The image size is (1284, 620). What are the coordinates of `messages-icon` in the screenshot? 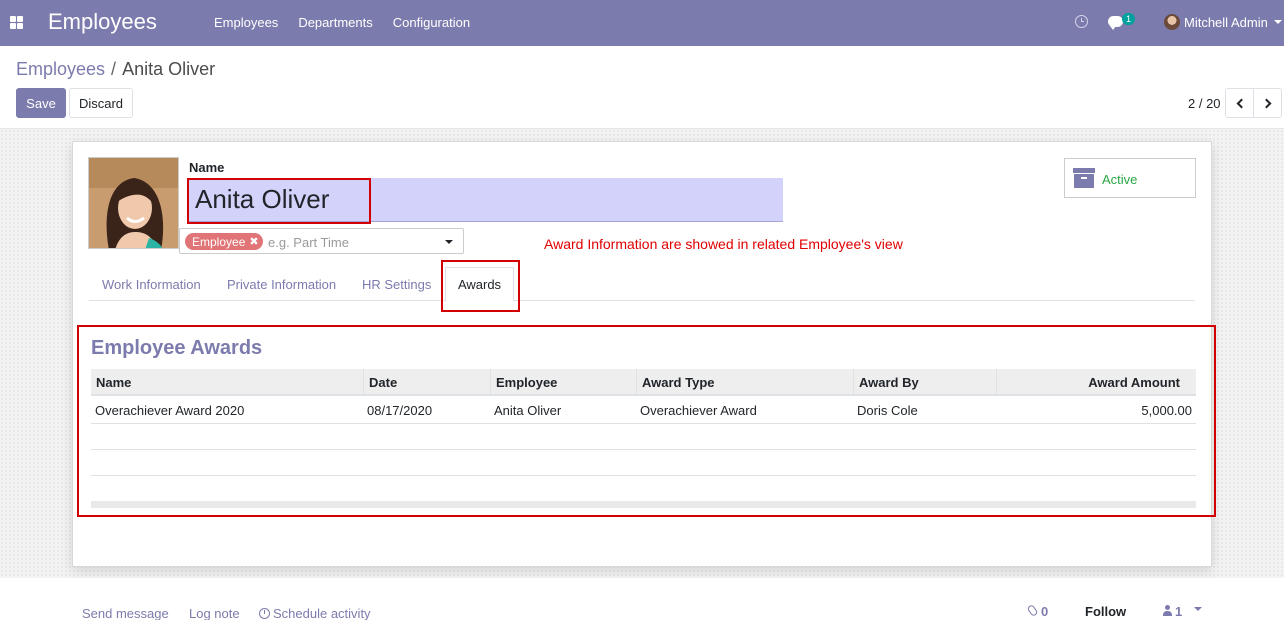 It's located at (1115, 23).